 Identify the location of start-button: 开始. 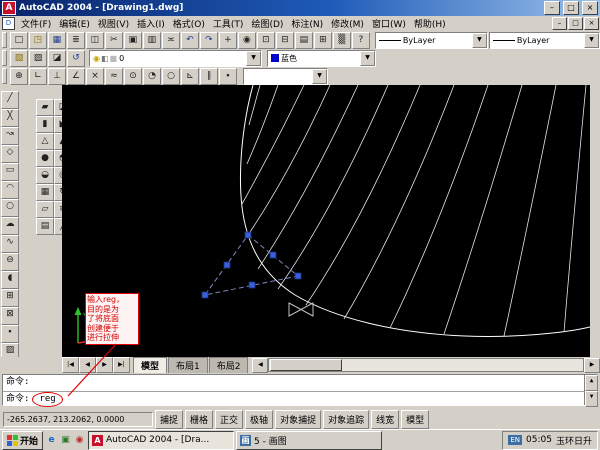
(23, 440).